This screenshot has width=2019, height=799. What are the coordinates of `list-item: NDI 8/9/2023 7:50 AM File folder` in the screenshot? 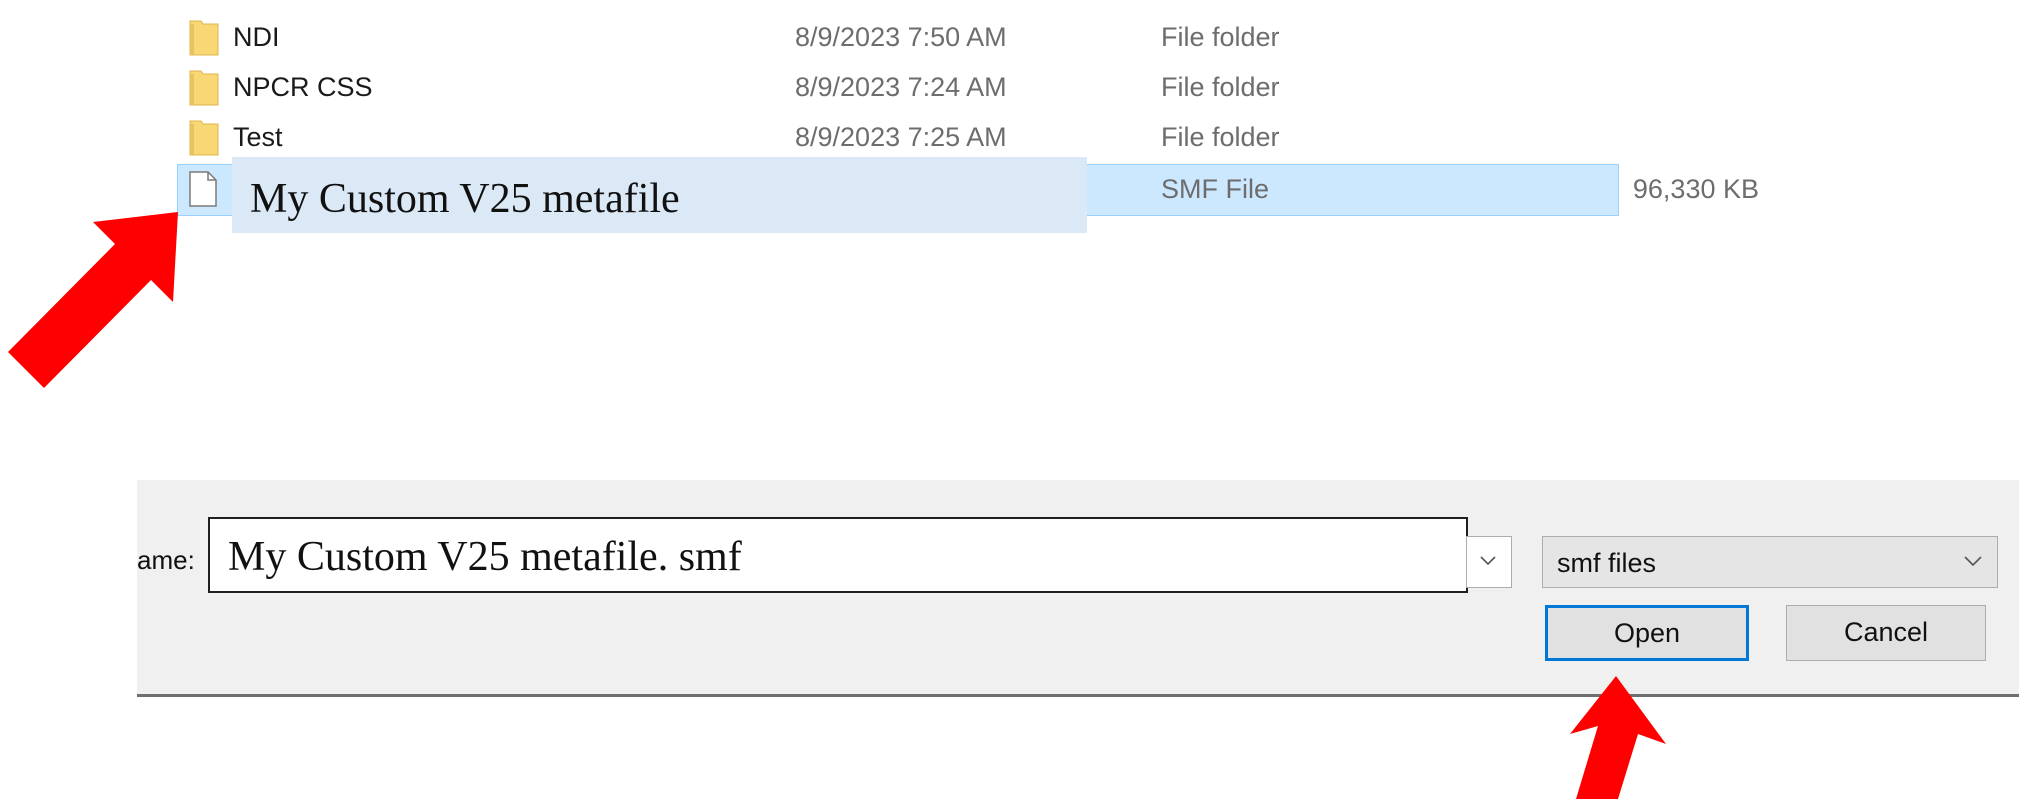 It's located at (1078, 36).